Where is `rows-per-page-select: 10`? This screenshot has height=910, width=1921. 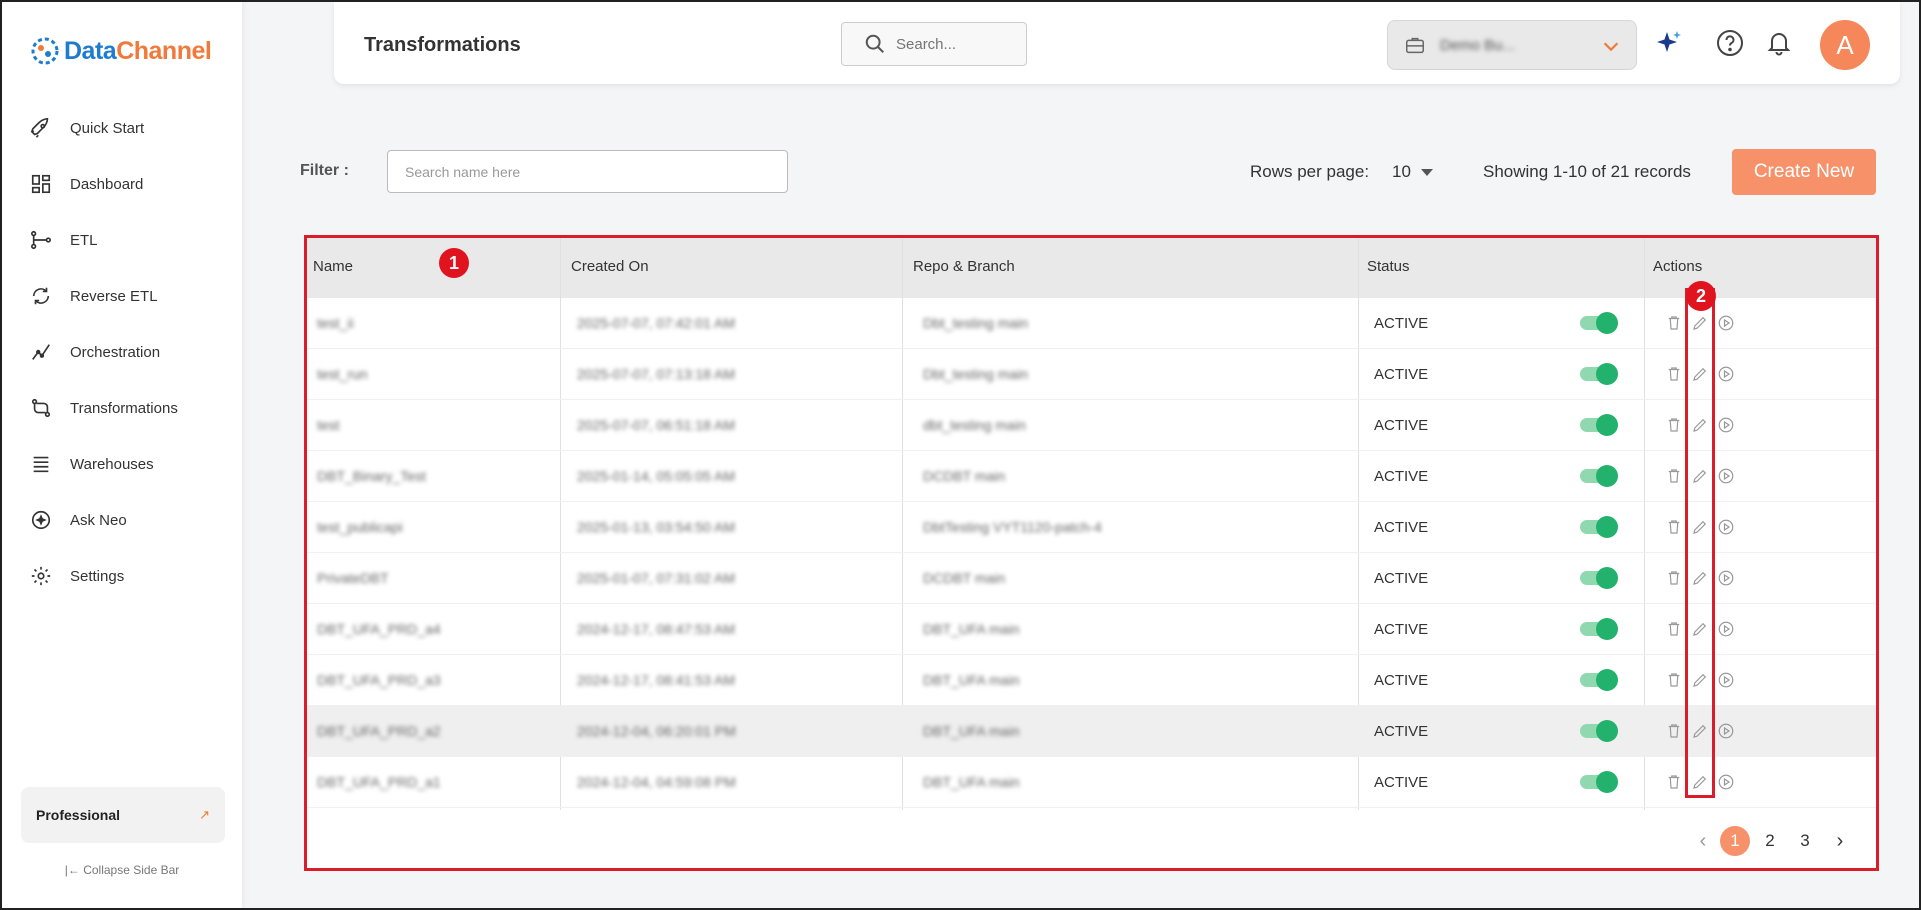
rows-per-page-select: 10 is located at coordinates (1412, 172).